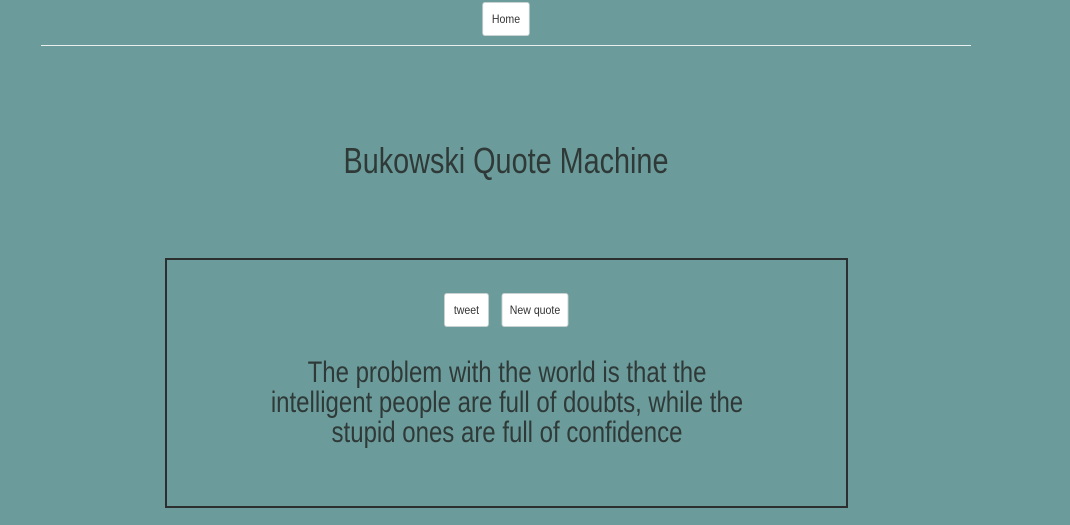  What do you see at coordinates (535, 310) in the screenshot?
I see `new-quote-button: New quote` at bounding box center [535, 310].